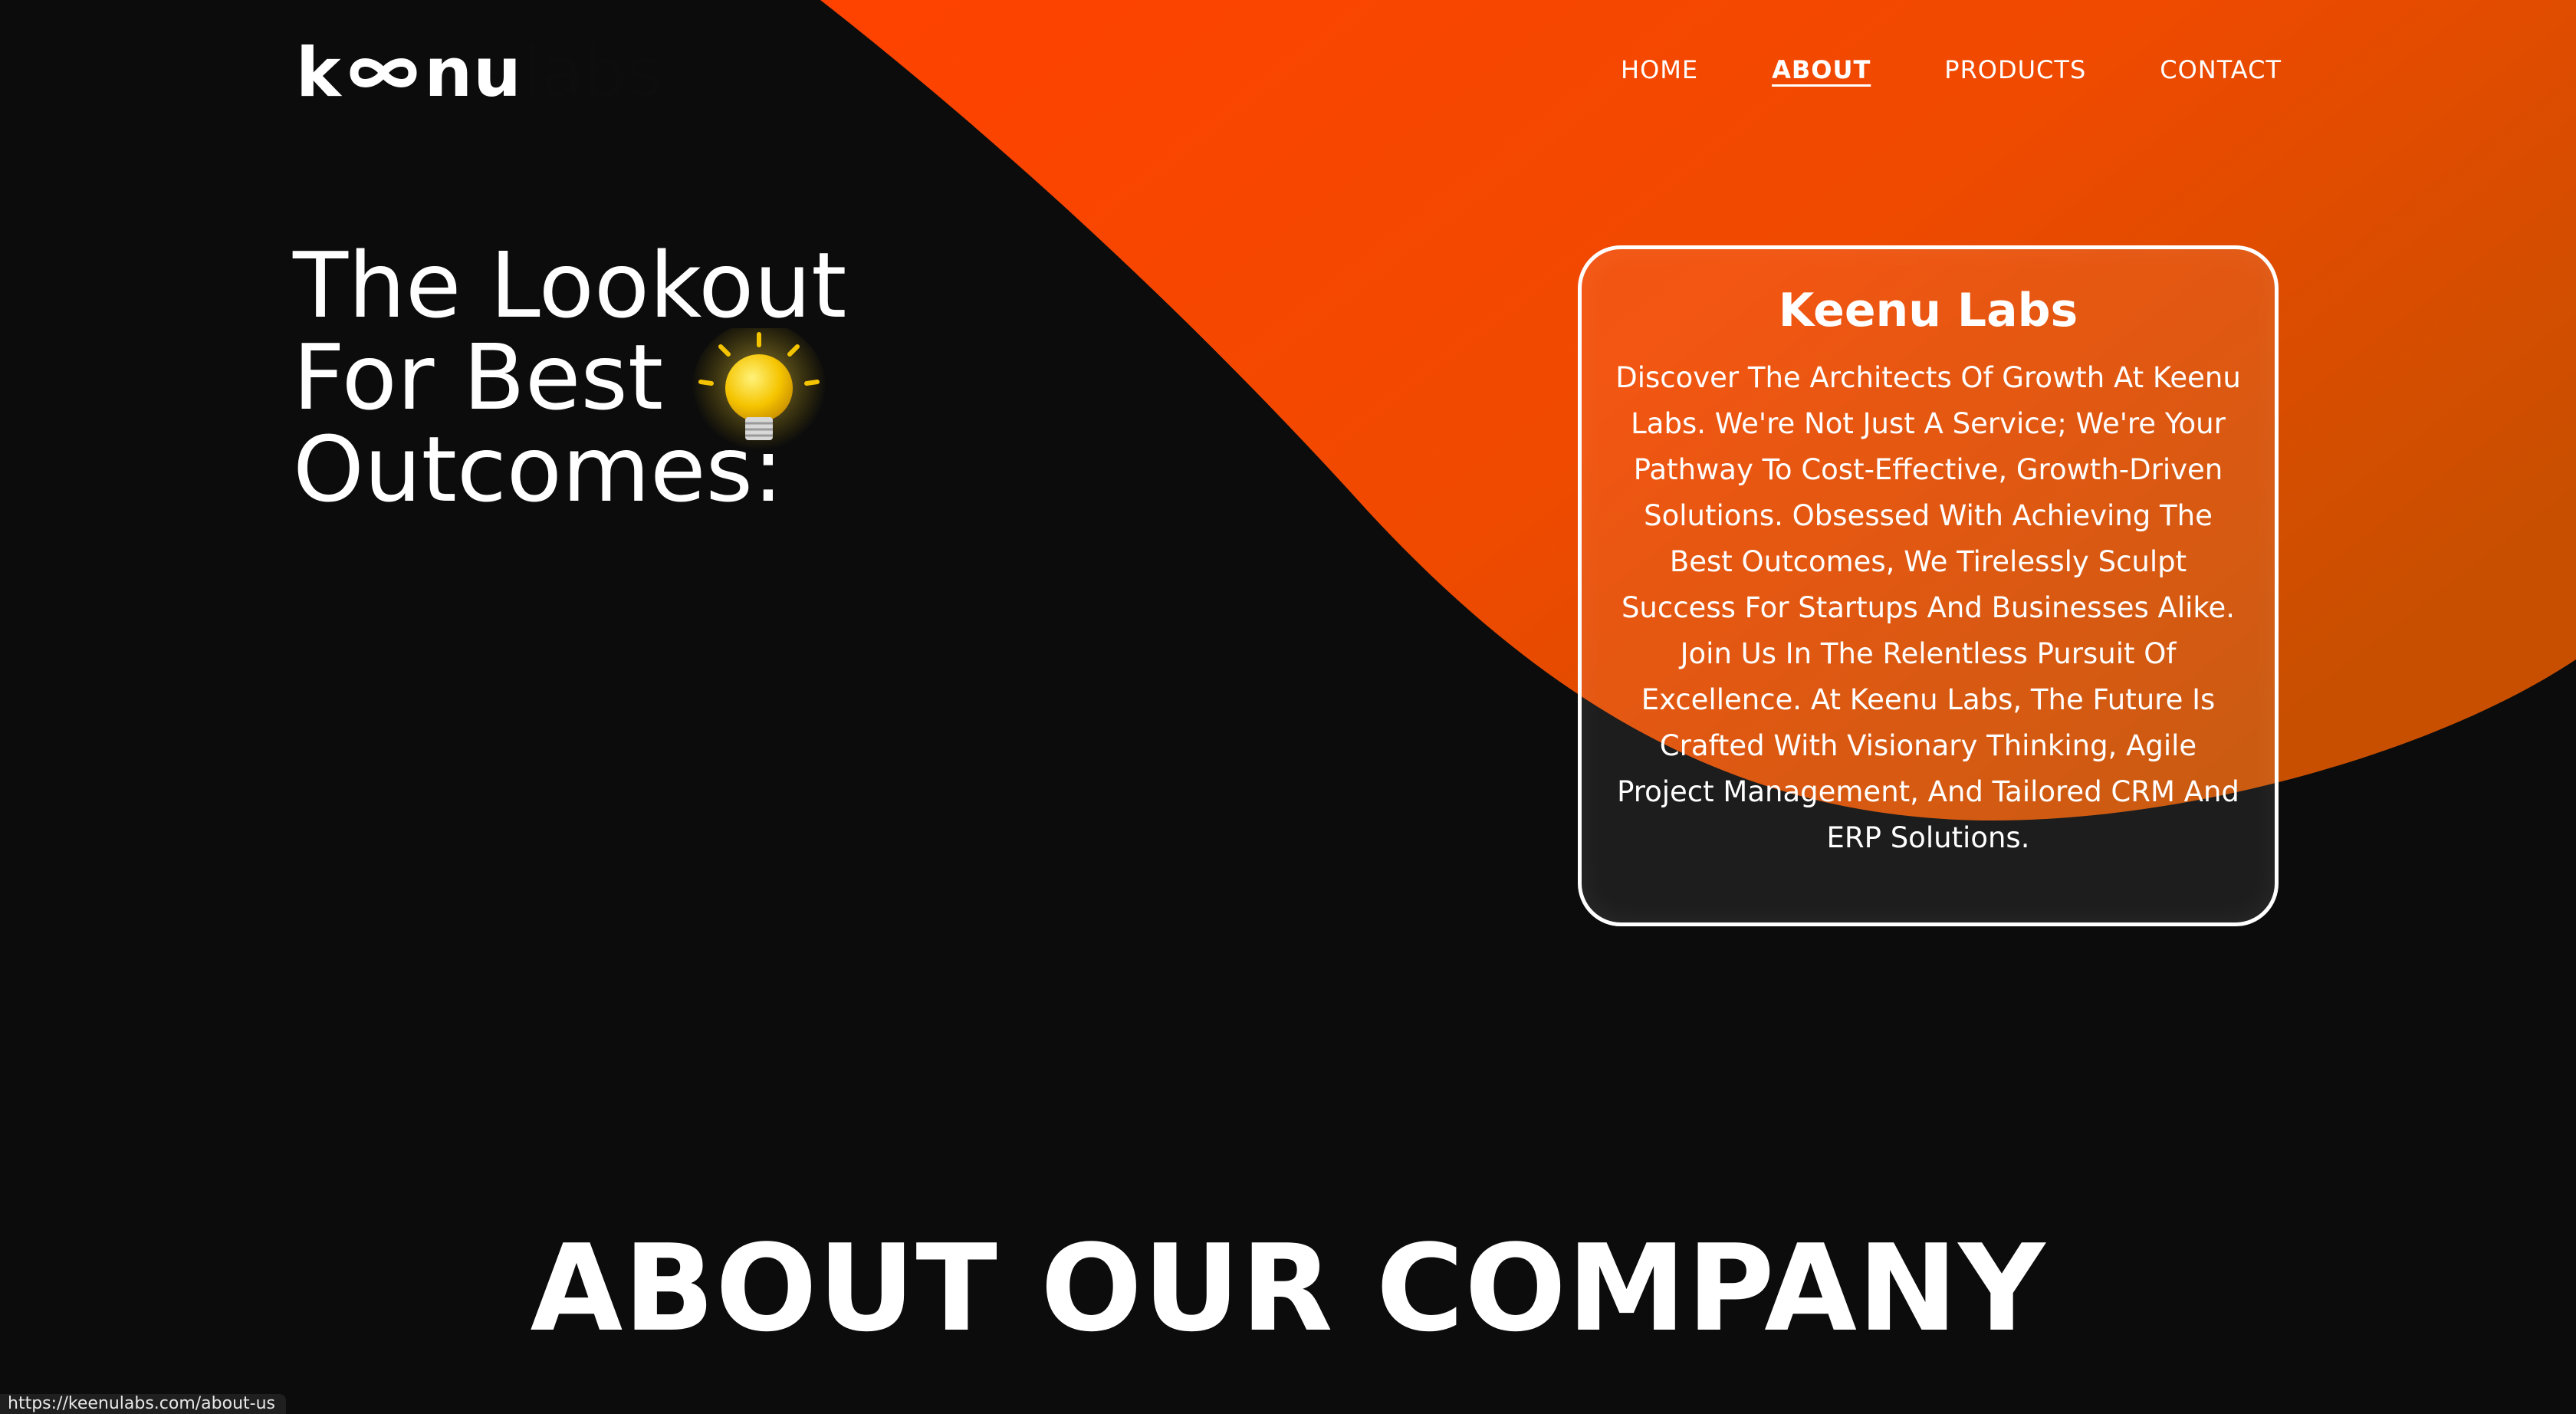  Describe the element at coordinates (1928, 310) in the screenshot. I see `card-title: Keenu Labs` at that location.